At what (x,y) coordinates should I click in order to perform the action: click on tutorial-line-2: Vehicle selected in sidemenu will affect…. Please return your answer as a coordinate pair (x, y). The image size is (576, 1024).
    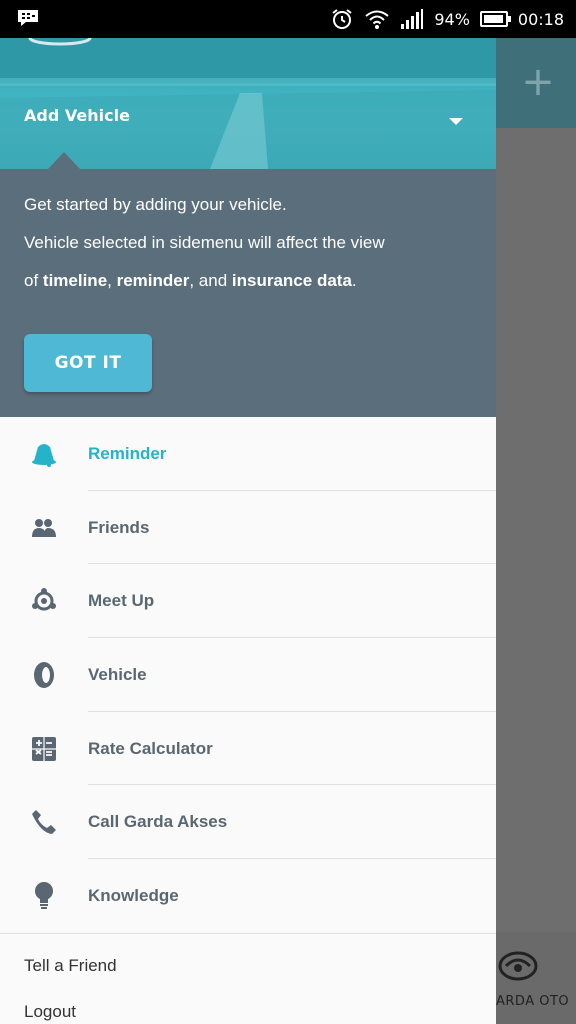
    Looking at the image, I should click on (204, 242).